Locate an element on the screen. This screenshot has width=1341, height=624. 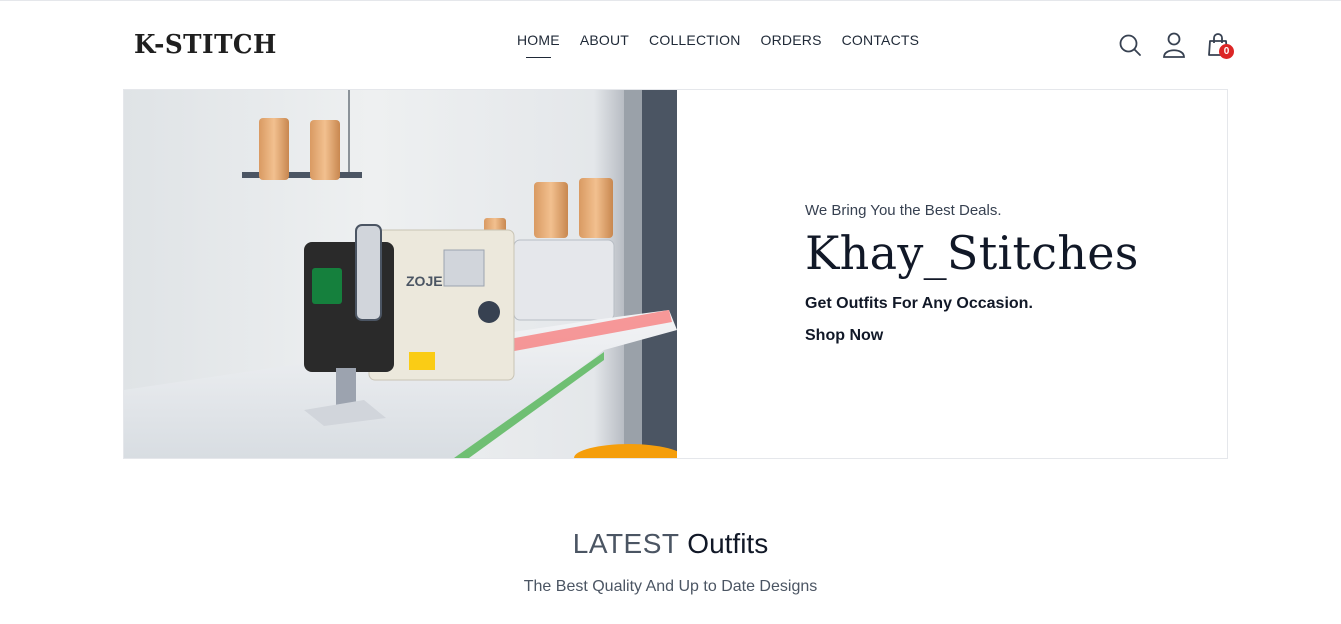
svg-text: ZOJE is located at coordinates (424, 281).